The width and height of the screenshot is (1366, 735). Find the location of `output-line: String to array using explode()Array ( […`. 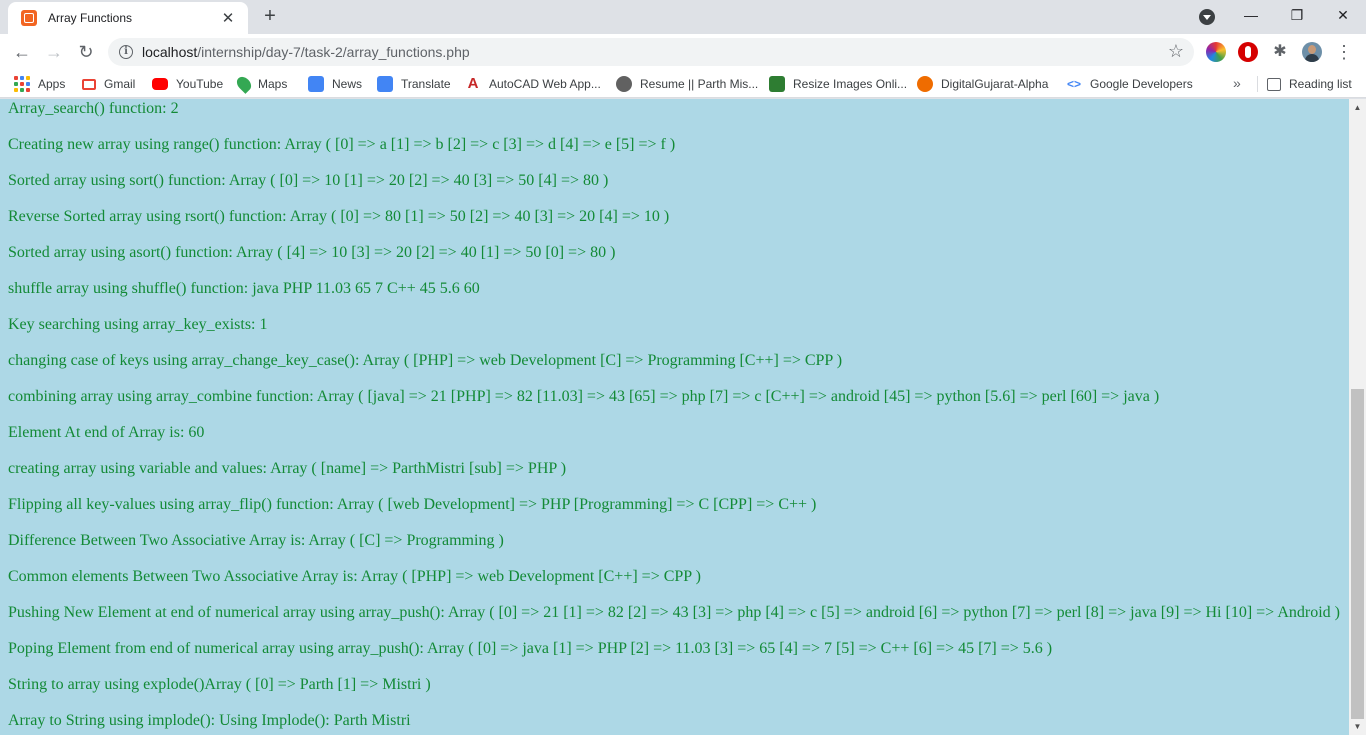

output-line: String to array using explode()Array ( [… is located at coordinates (219, 684).